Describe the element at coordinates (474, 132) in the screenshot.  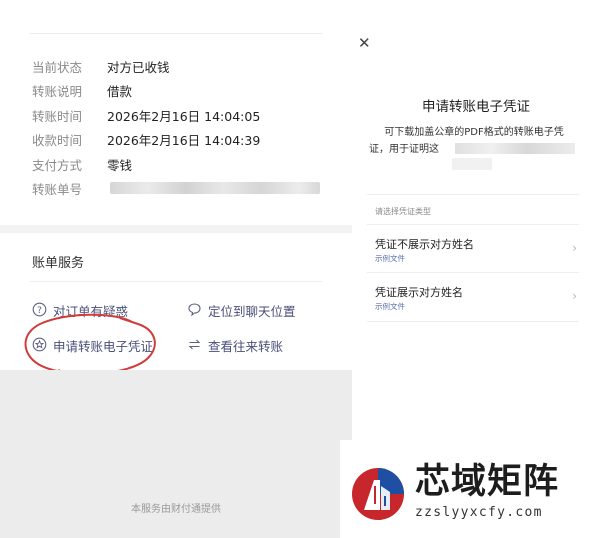
I see `description-line-1: 可下载加盖公章的PDF格式的转账电子凭` at that location.